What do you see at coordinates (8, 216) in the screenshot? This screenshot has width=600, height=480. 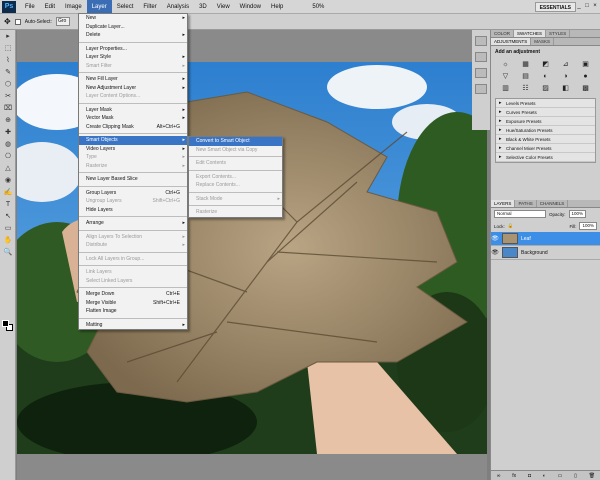 I see `path-select-tool-icon: ↖` at bounding box center [8, 216].